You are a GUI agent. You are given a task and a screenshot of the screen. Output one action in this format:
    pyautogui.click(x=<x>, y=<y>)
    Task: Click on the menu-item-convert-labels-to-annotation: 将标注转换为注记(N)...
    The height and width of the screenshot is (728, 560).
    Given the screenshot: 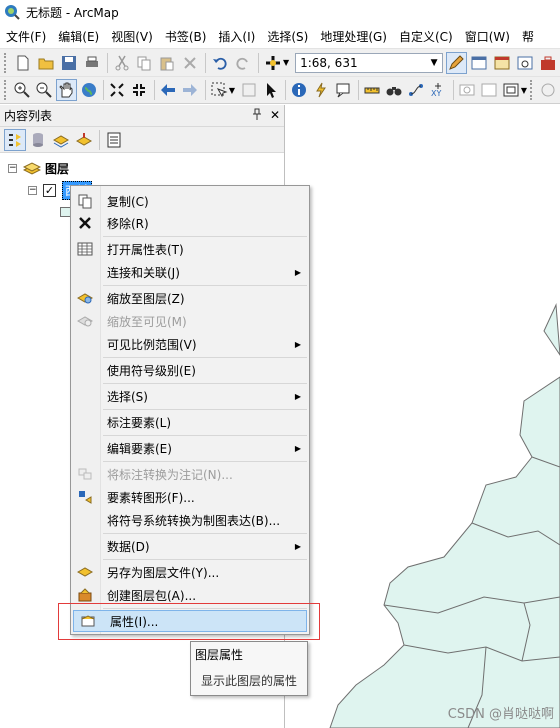 What is the action you would take?
    pyautogui.click(x=190, y=474)
    